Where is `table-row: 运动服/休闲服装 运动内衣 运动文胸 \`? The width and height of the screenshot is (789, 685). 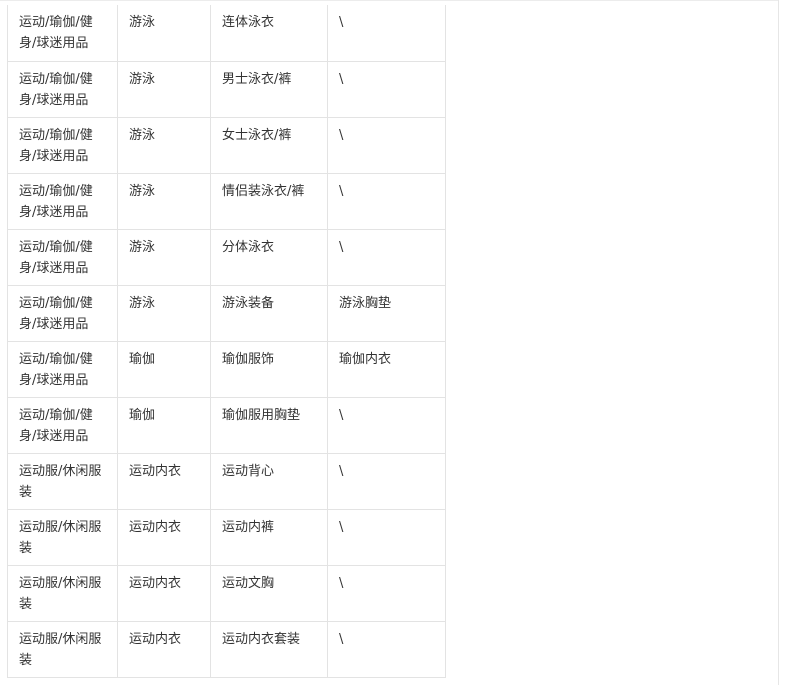
table-row: 运动服/休闲服装 运动内衣 运动文胸 \ is located at coordinates (226, 593).